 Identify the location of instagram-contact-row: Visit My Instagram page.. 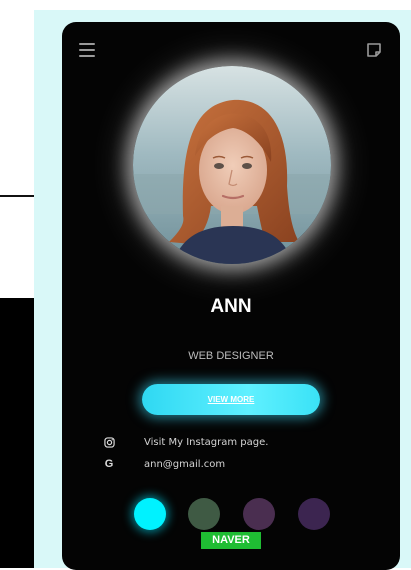
(185, 442).